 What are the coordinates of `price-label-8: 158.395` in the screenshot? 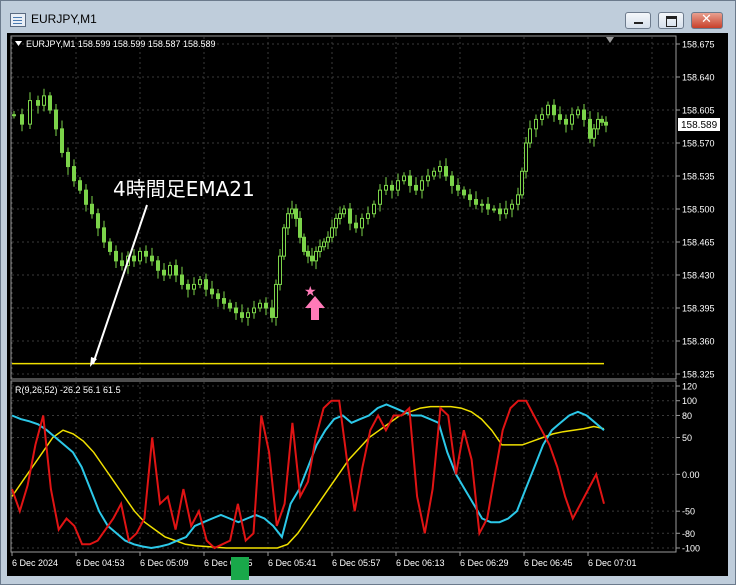 It's located at (698, 309).